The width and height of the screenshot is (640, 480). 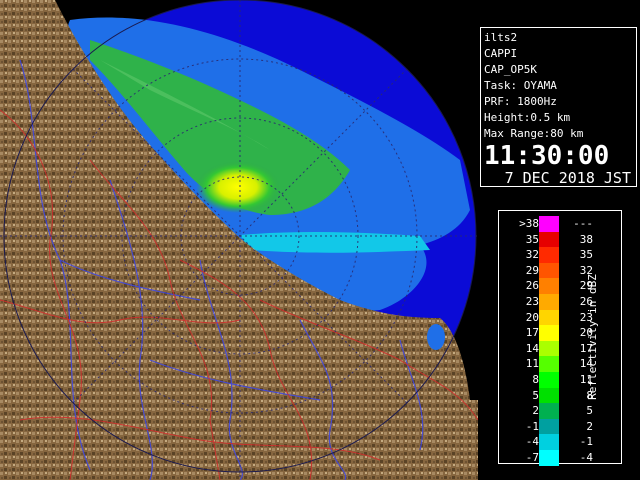 What do you see at coordinates (535, 411) in the screenshot?
I see `legend-lower-bound: 2` at bounding box center [535, 411].